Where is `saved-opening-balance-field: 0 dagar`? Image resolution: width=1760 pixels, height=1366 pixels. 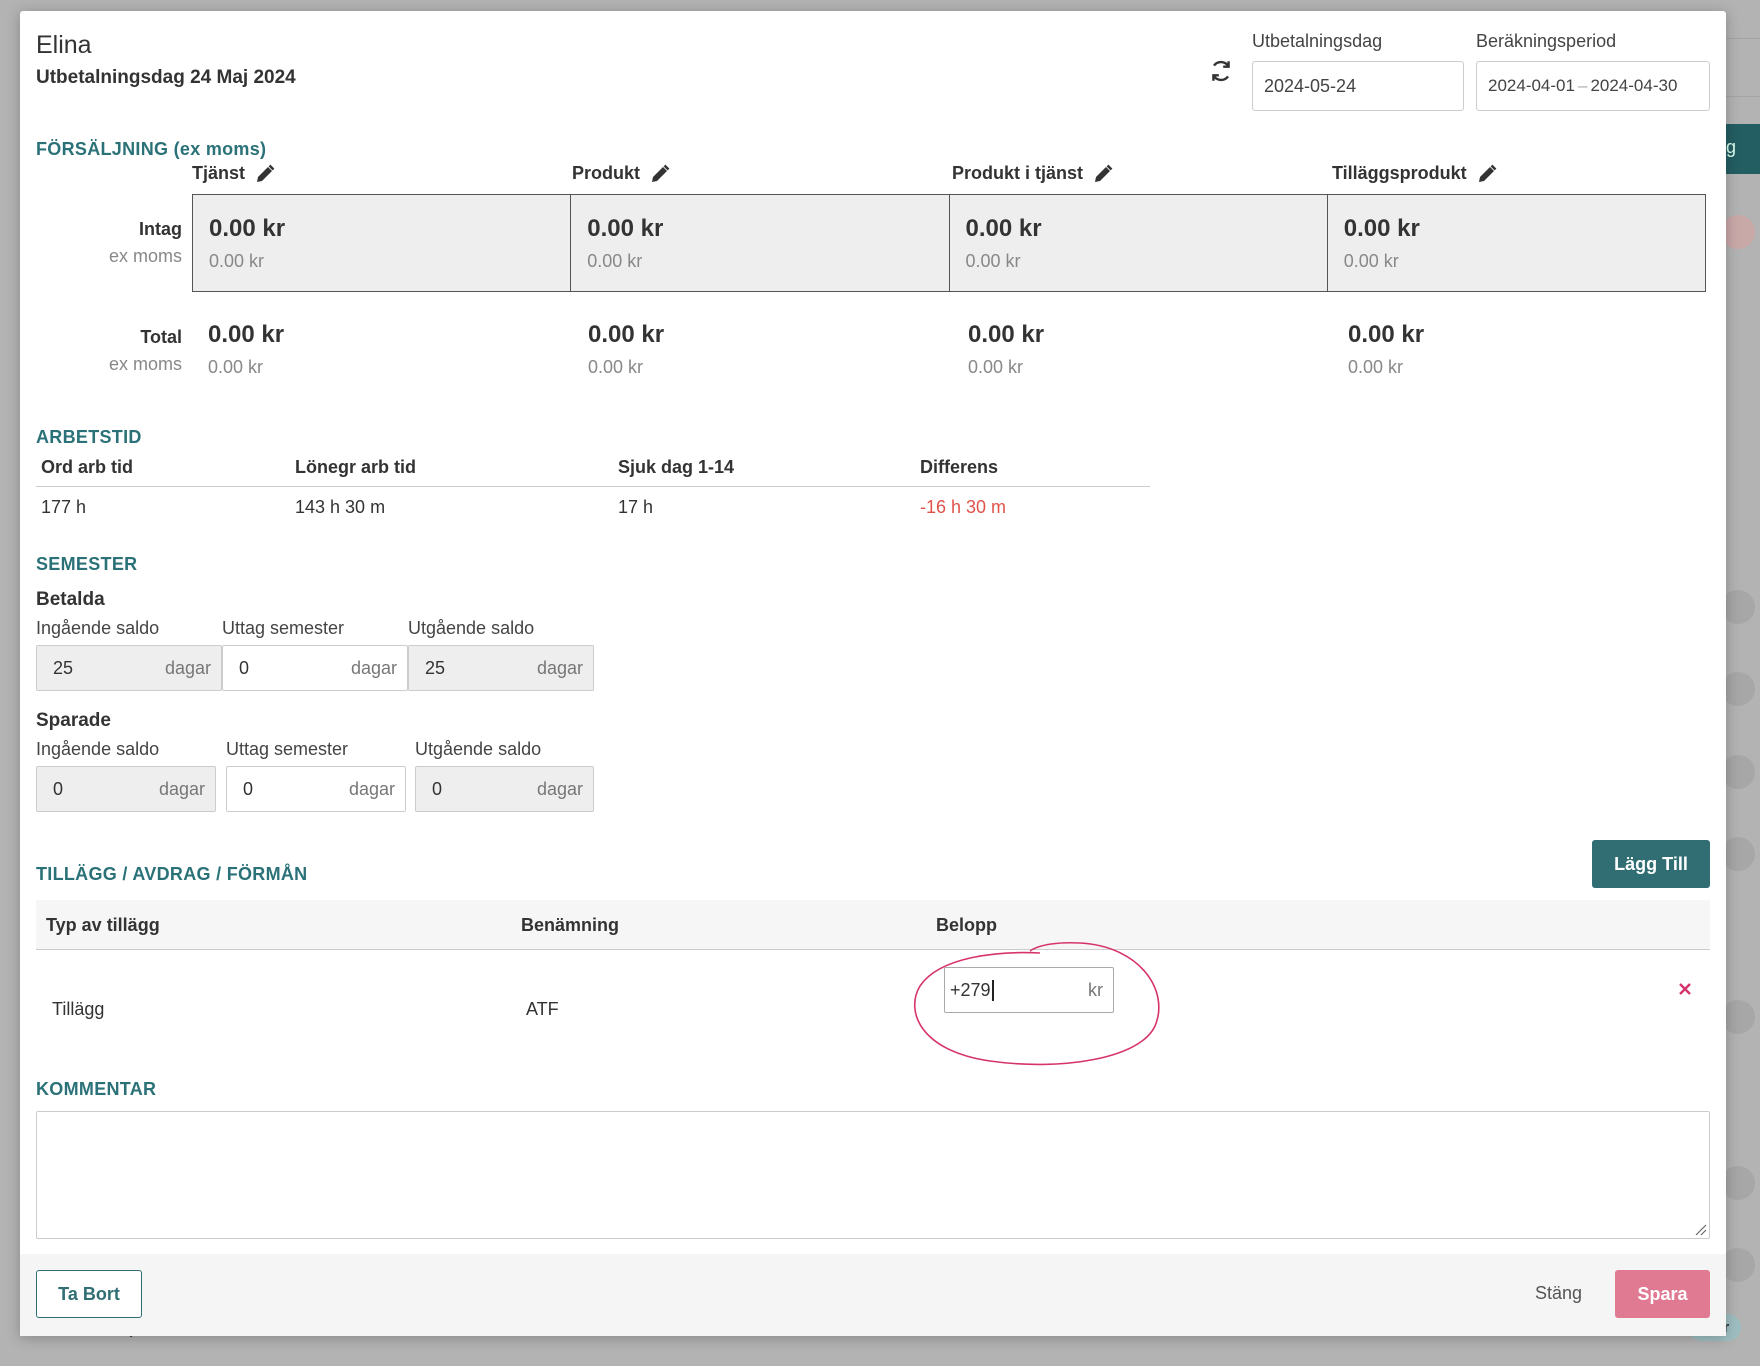
saved-opening-balance-field: 0 dagar is located at coordinates (126, 789).